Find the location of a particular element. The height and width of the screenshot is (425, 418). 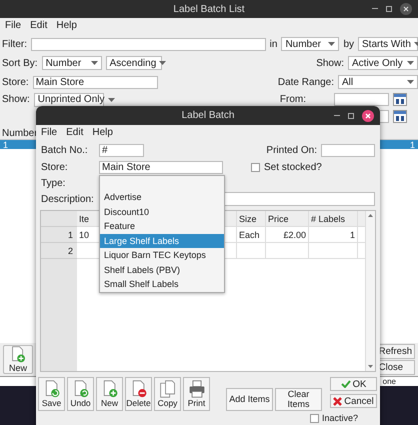

column-header: # Labels is located at coordinates (333, 218).